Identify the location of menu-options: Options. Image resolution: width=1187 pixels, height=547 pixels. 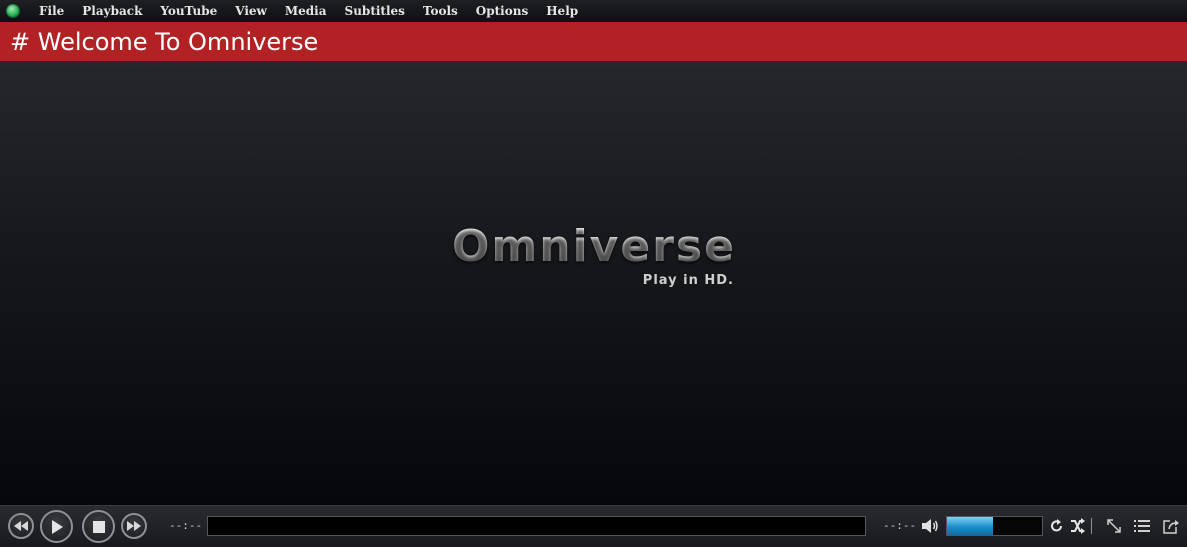
(502, 11).